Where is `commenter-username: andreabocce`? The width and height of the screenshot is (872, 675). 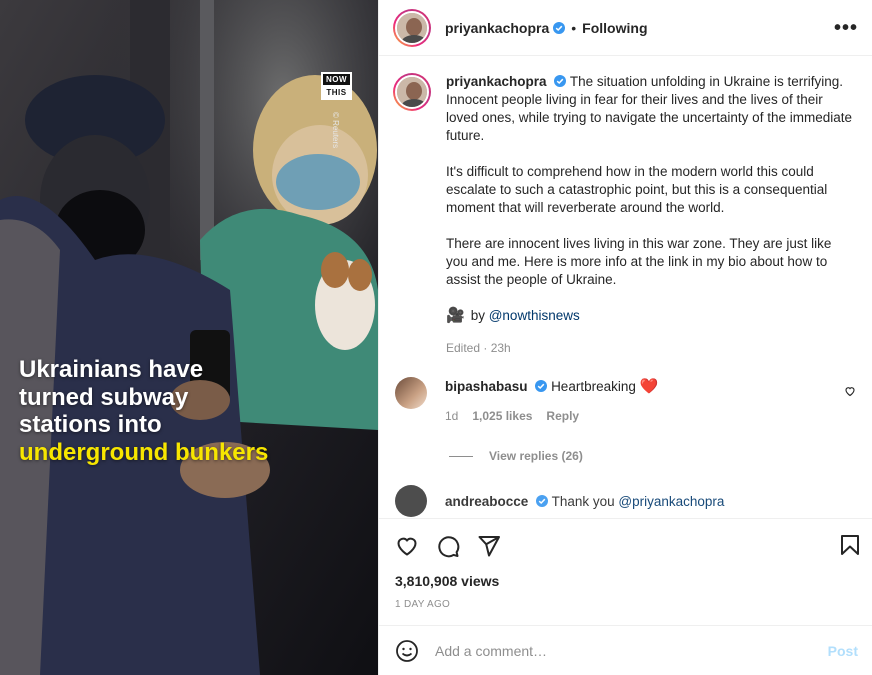
commenter-username: andreabocce is located at coordinates (486, 501).